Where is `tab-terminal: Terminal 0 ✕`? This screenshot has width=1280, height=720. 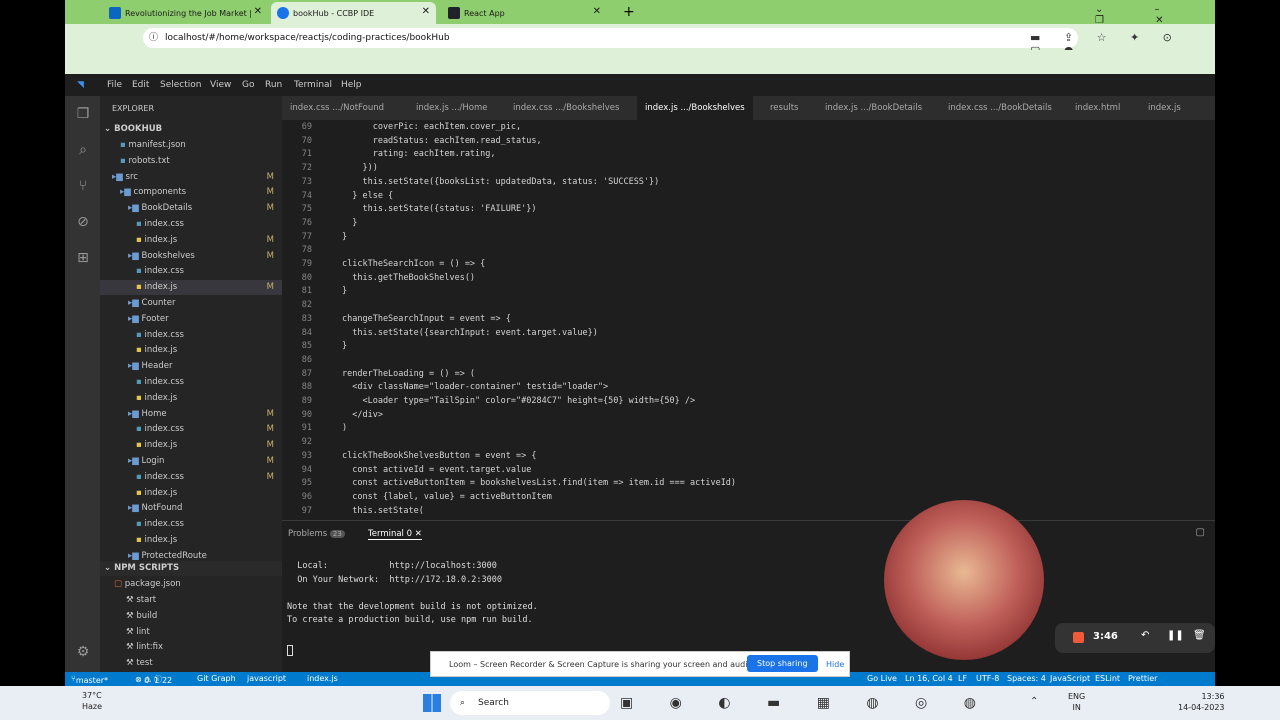
tab-terminal: Terminal 0 ✕ is located at coordinates (395, 534).